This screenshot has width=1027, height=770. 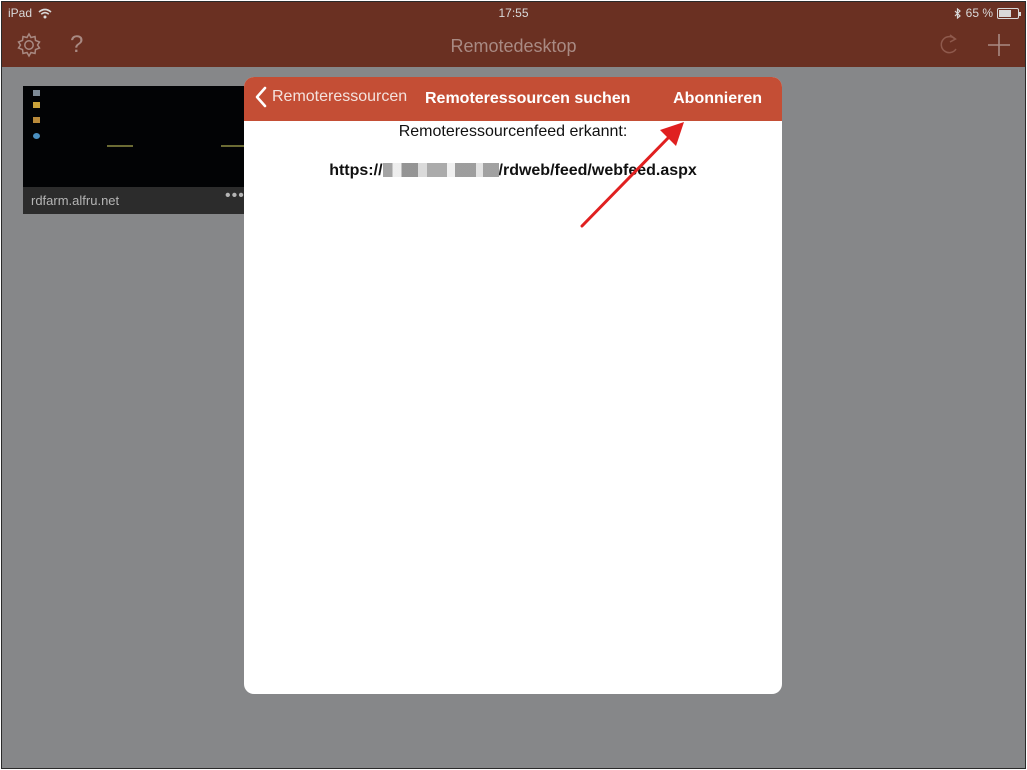 What do you see at coordinates (235, 196) in the screenshot?
I see `more-icon: •••` at bounding box center [235, 196].